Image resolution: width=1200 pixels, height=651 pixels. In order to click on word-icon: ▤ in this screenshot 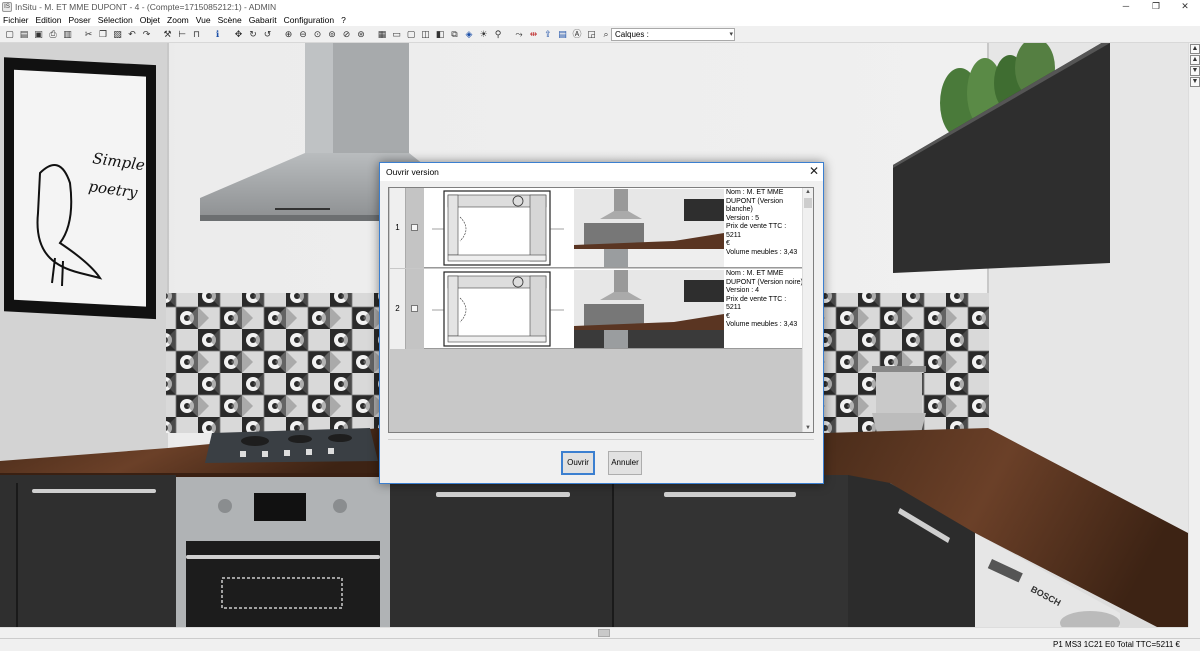, I will do `click(562, 34)`.